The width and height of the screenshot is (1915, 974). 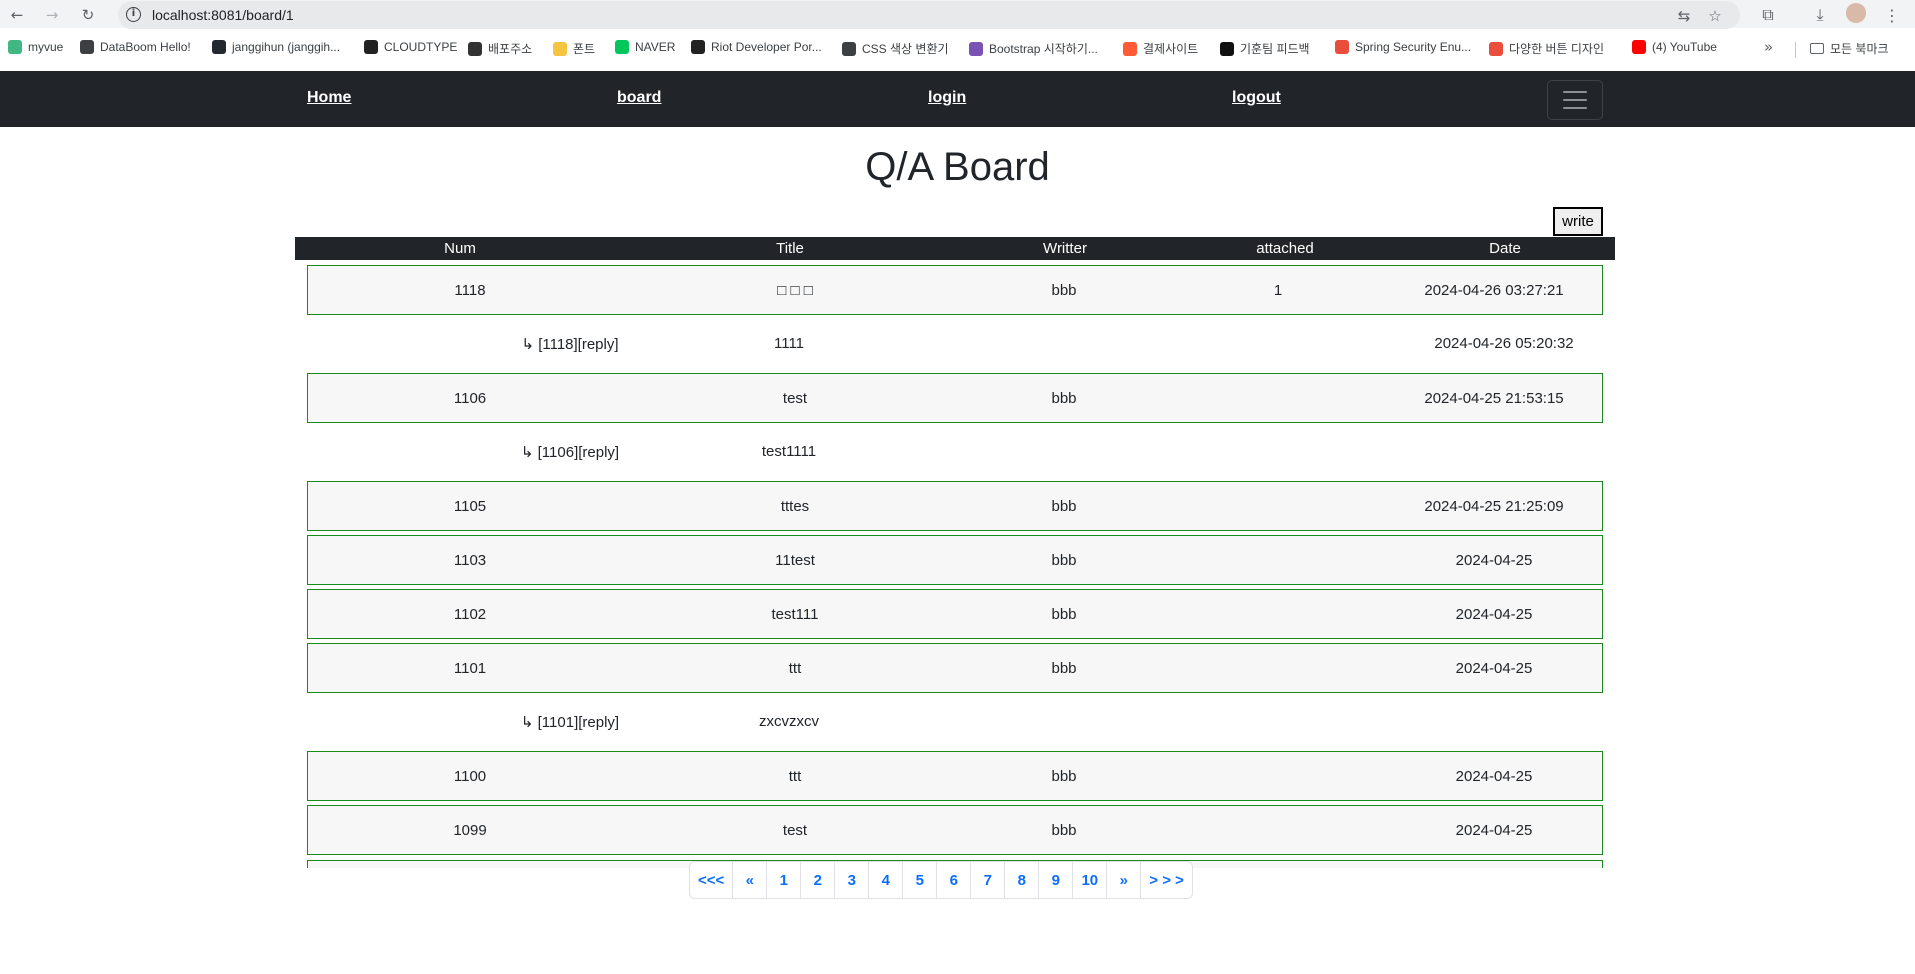 What do you see at coordinates (1715, 16) in the screenshot?
I see `star-bookmark-icon: ☆` at bounding box center [1715, 16].